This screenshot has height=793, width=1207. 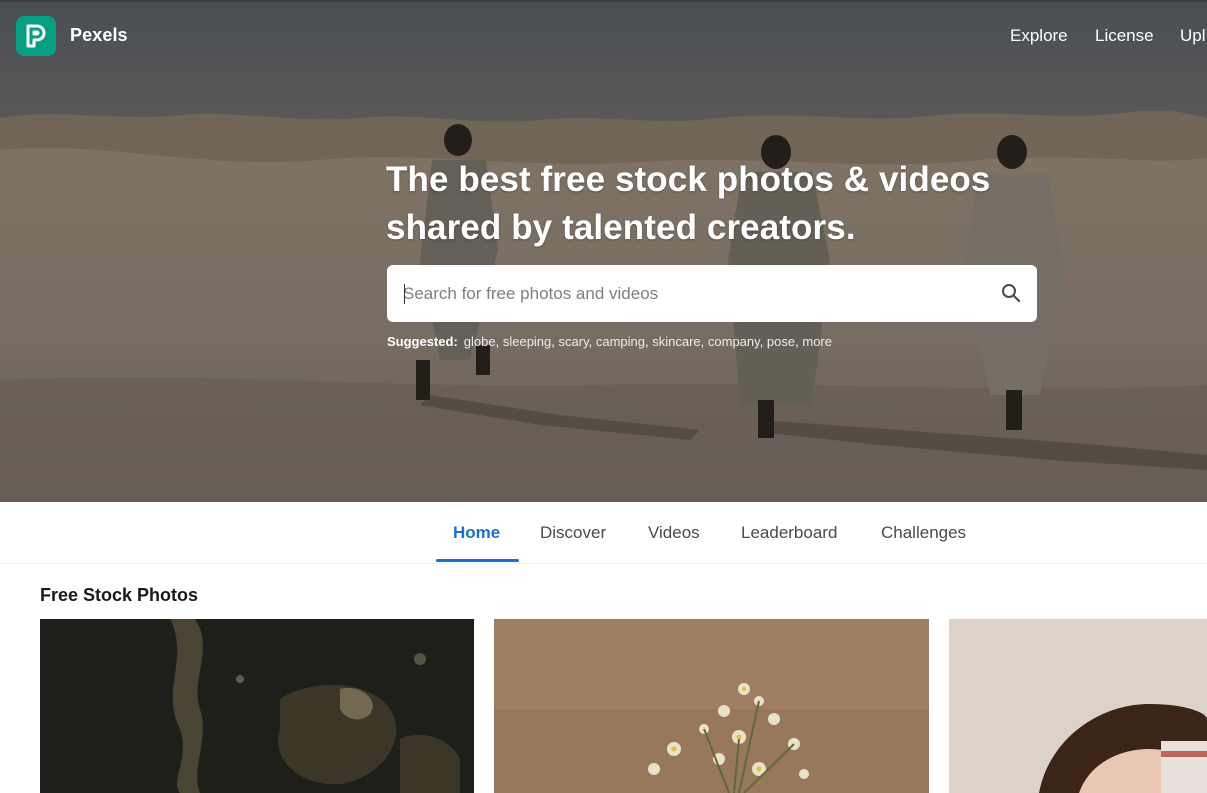 What do you see at coordinates (99, 35) in the screenshot?
I see `brand-name: Pexels` at bounding box center [99, 35].